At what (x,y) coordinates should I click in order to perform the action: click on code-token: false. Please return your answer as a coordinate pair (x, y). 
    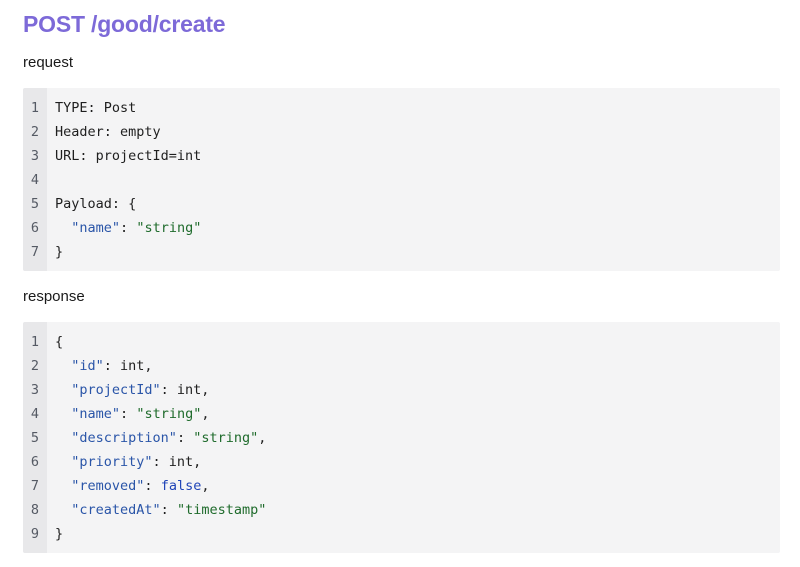
    Looking at the image, I should click on (181, 486).